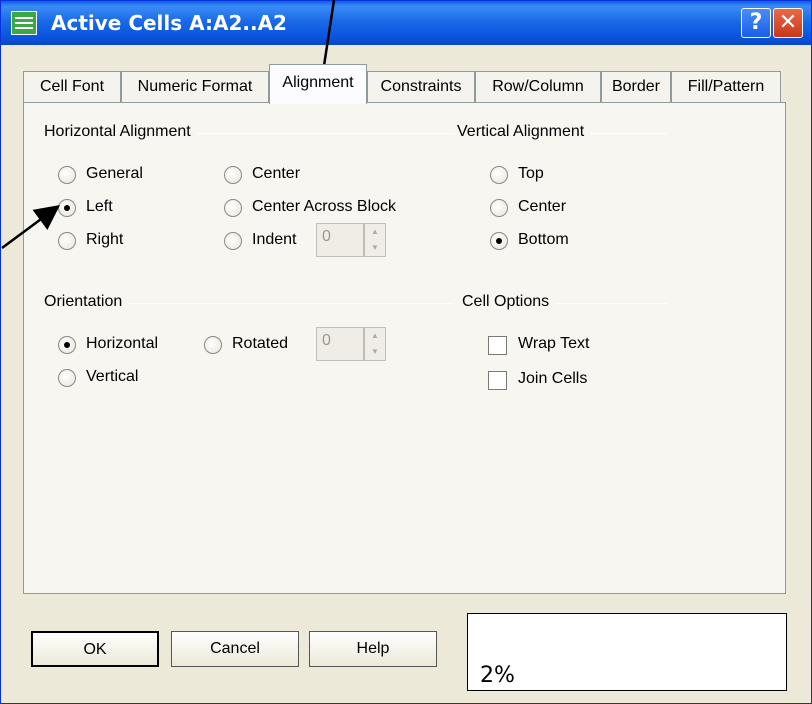  What do you see at coordinates (233, 175) in the screenshot?
I see `radio-center` at bounding box center [233, 175].